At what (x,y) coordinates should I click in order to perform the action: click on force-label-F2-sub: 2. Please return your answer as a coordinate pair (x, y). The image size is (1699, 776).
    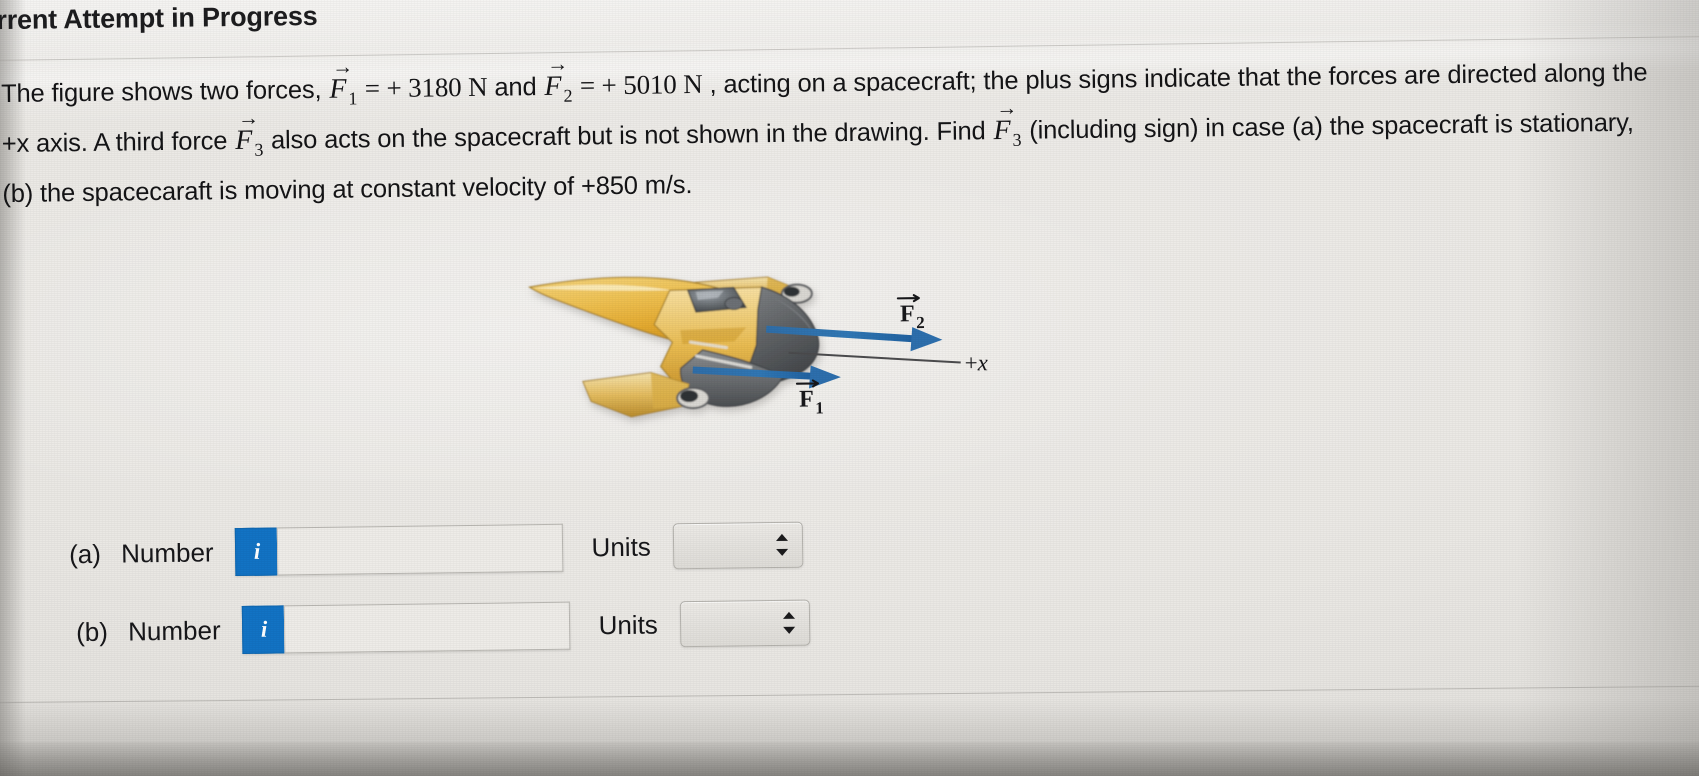
    Looking at the image, I should click on (920, 322).